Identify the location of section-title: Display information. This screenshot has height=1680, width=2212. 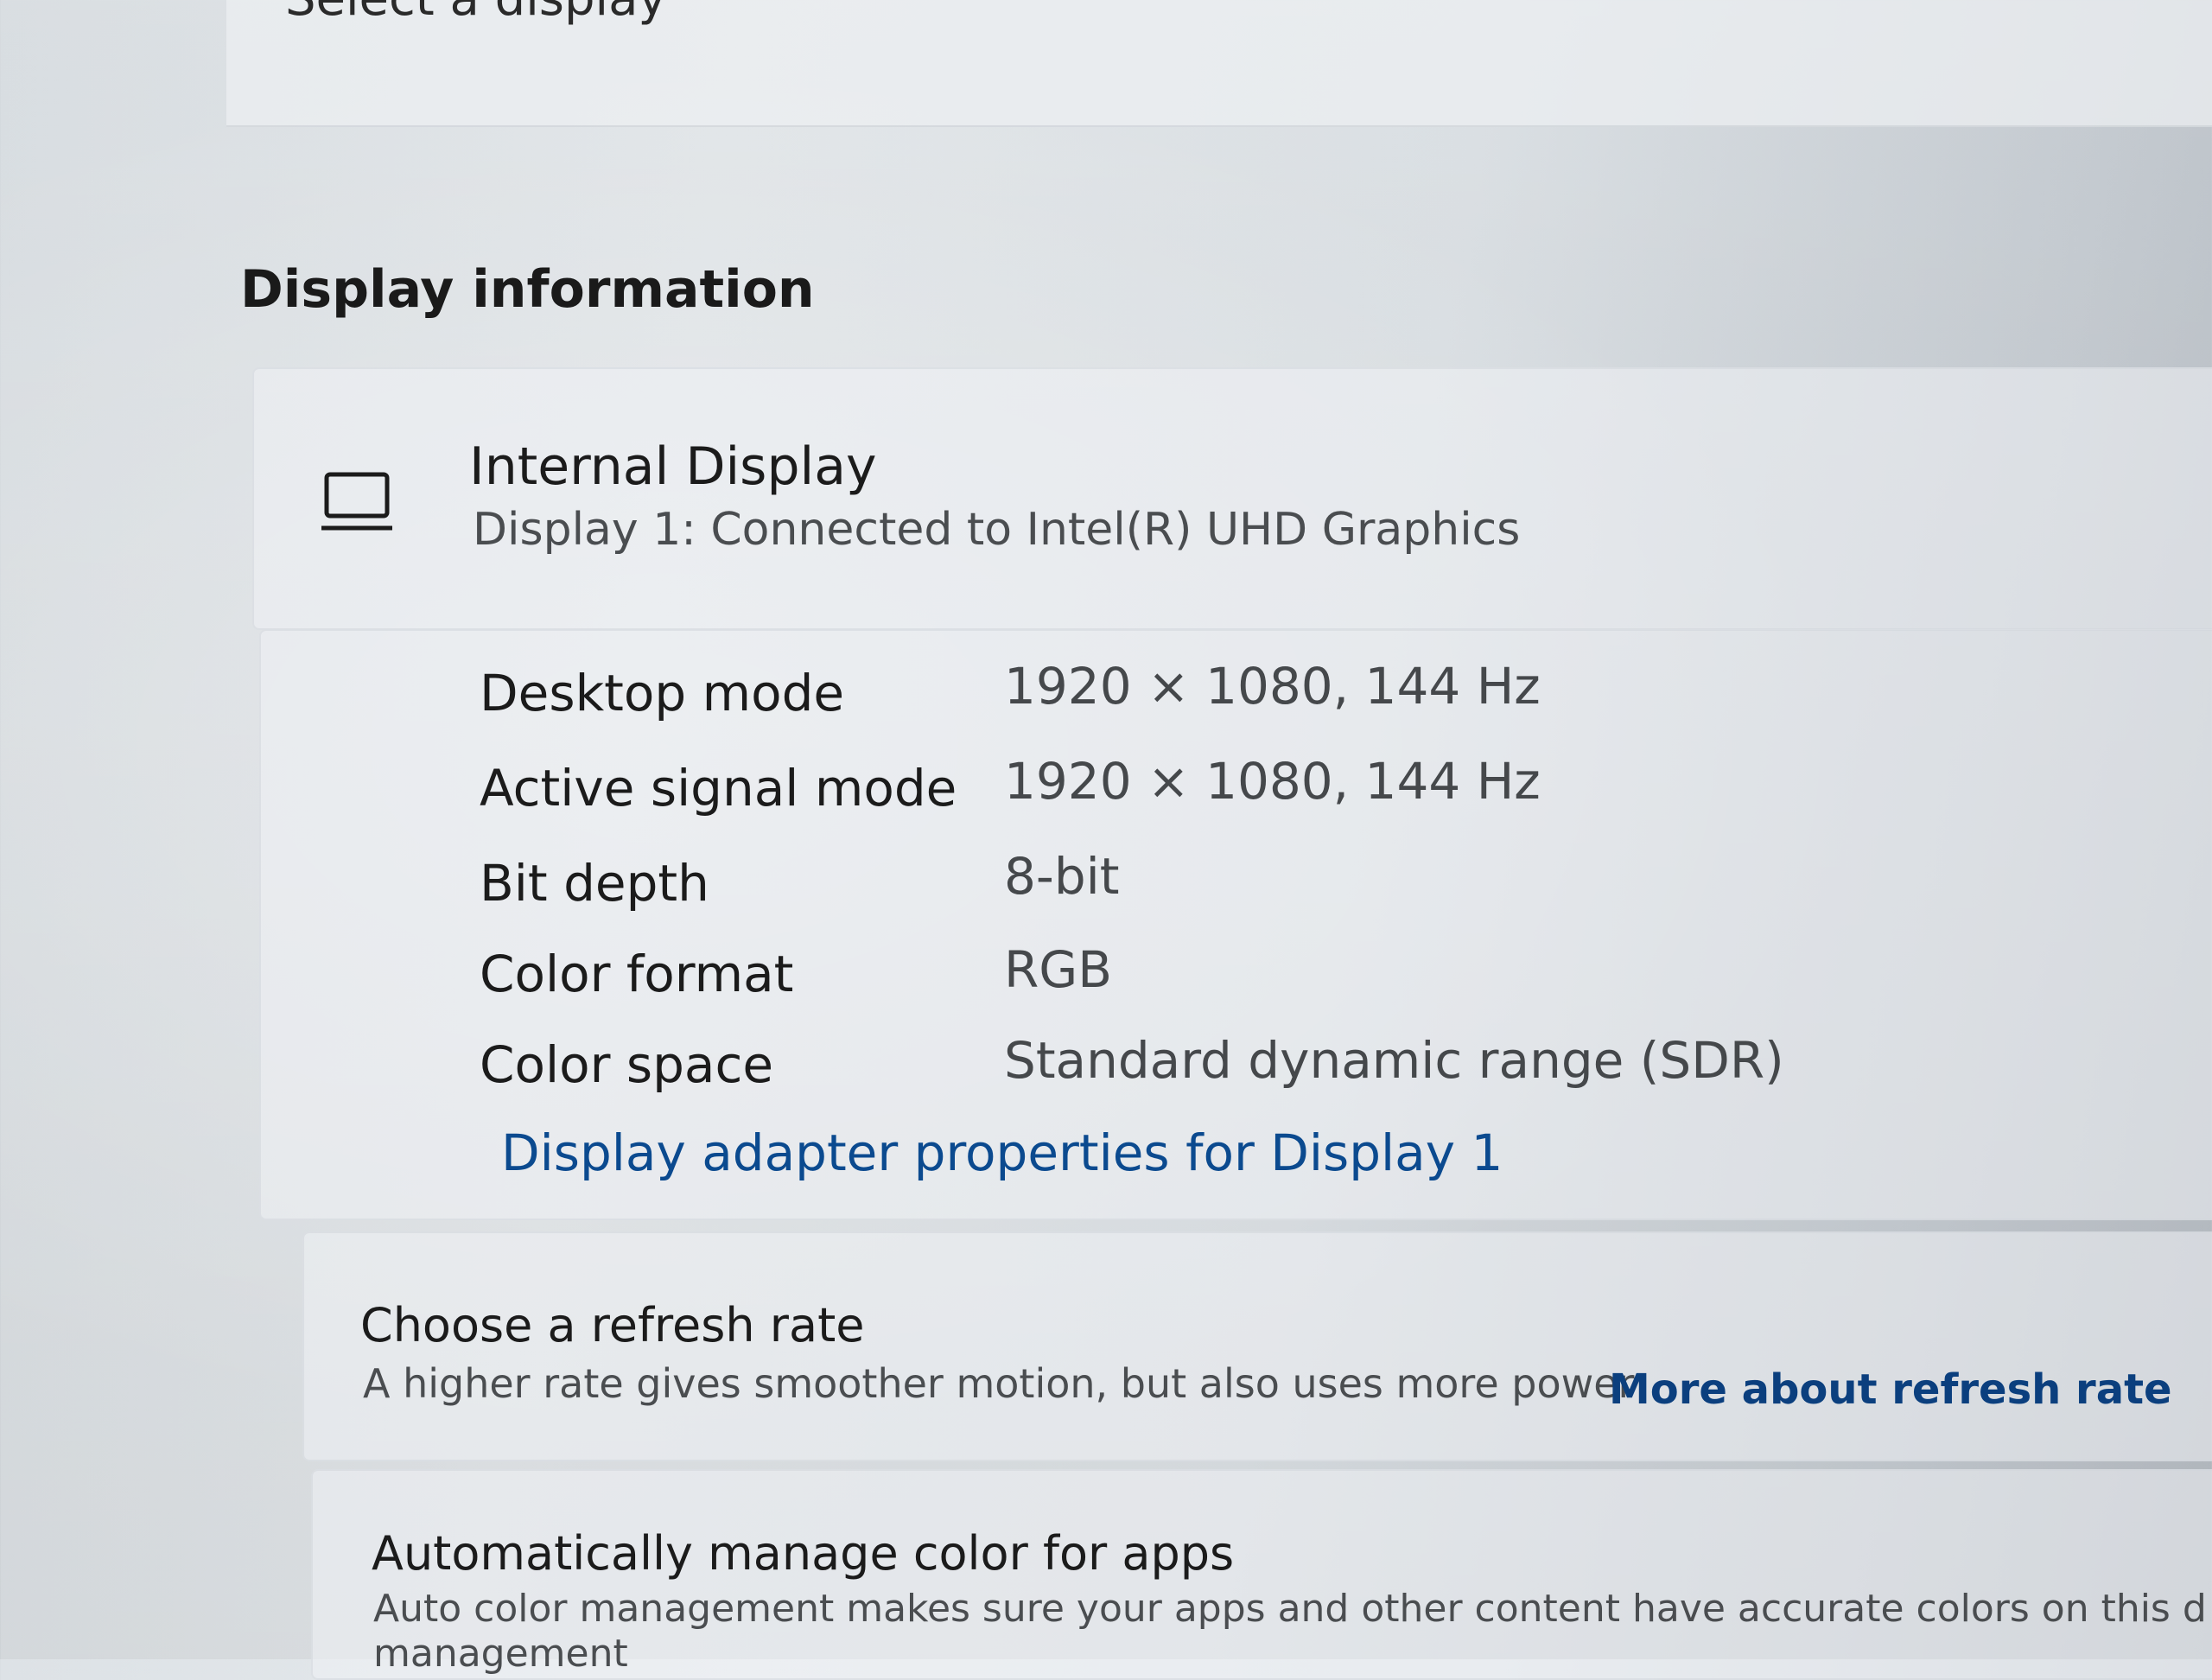
(527, 289).